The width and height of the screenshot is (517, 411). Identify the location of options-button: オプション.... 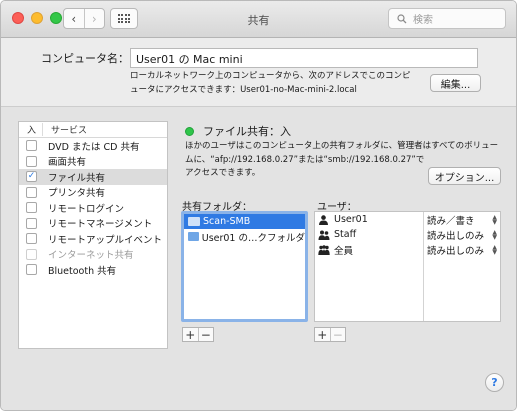
(464, 176).